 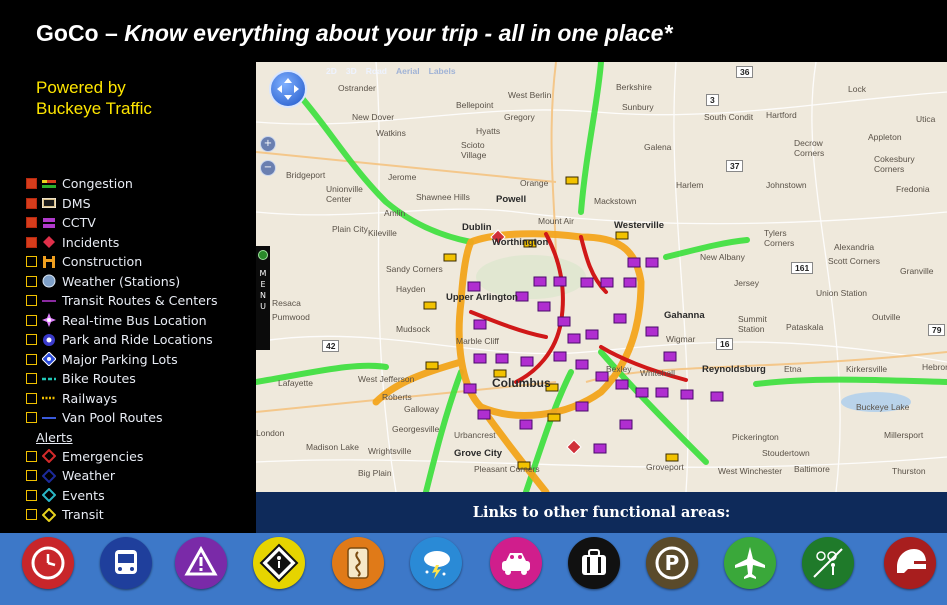 I want to click on layer-dms: DMS, so click(x=122, y=204).